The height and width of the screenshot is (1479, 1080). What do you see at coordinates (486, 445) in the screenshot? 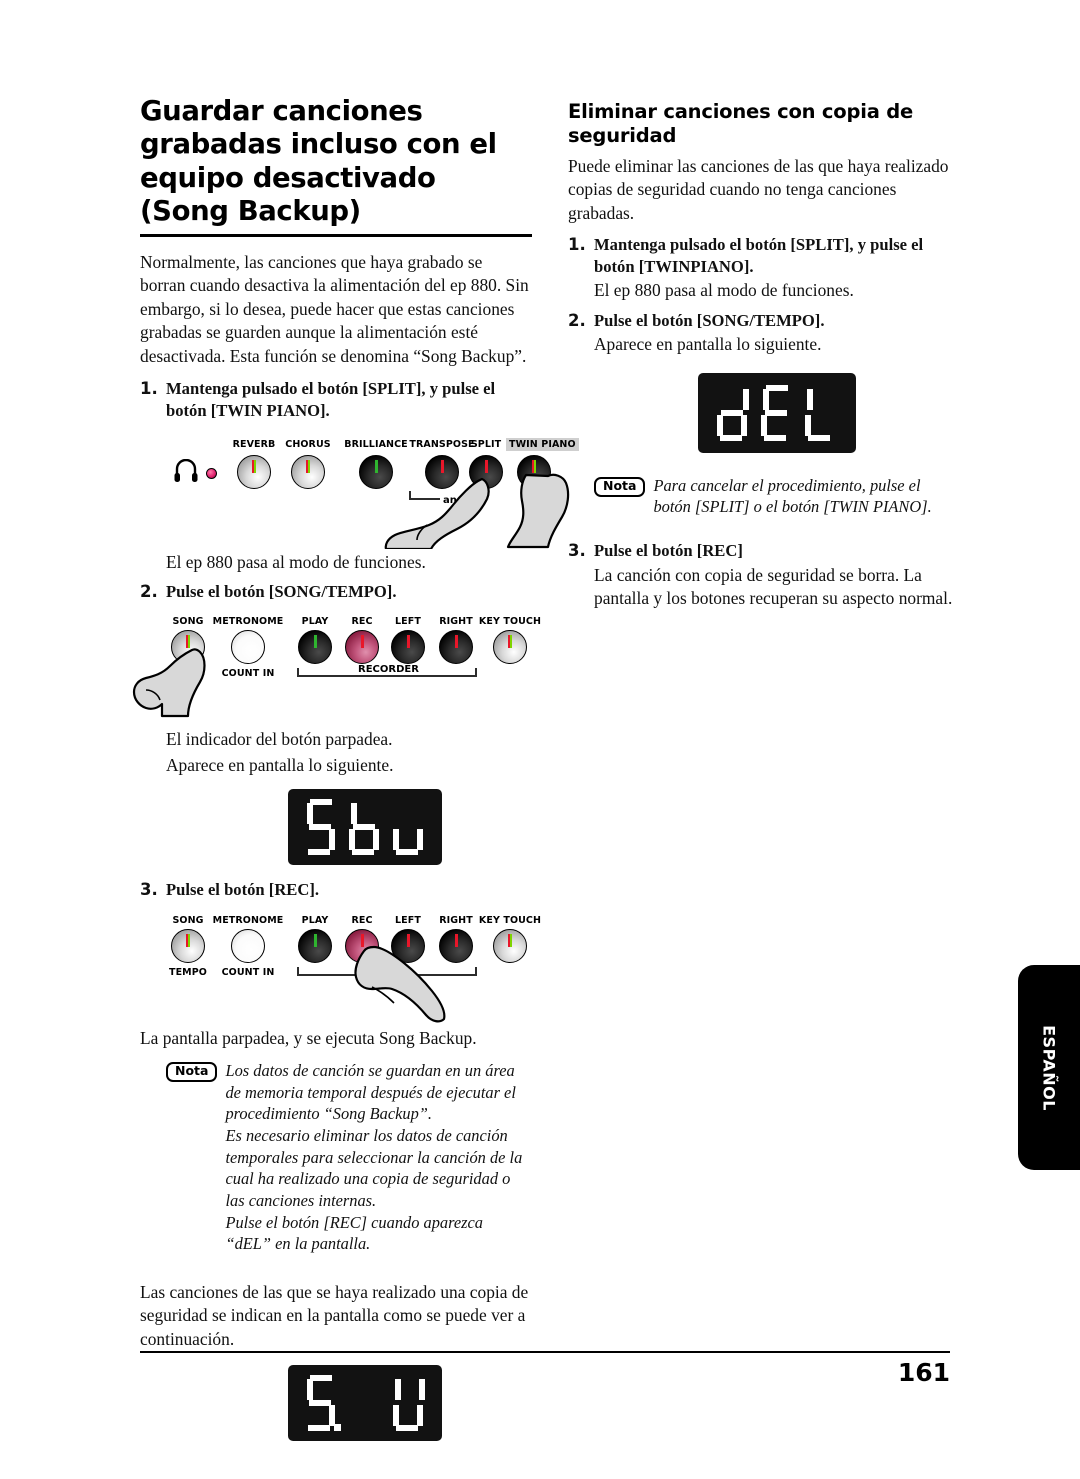
I see `label-split: SPLIT` at bounding box center [486, 445].